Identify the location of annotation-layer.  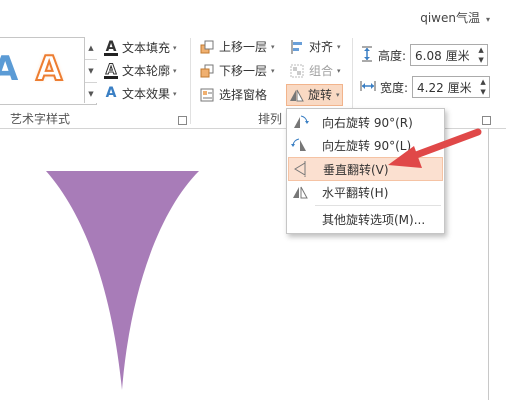
(435, 148).